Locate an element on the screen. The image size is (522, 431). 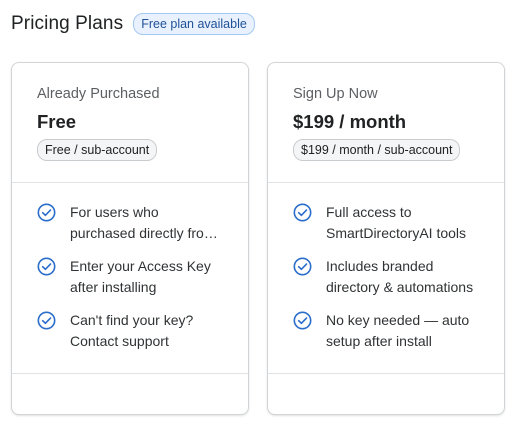
feature-line: directory & automations is located at coordinates (400, 287).